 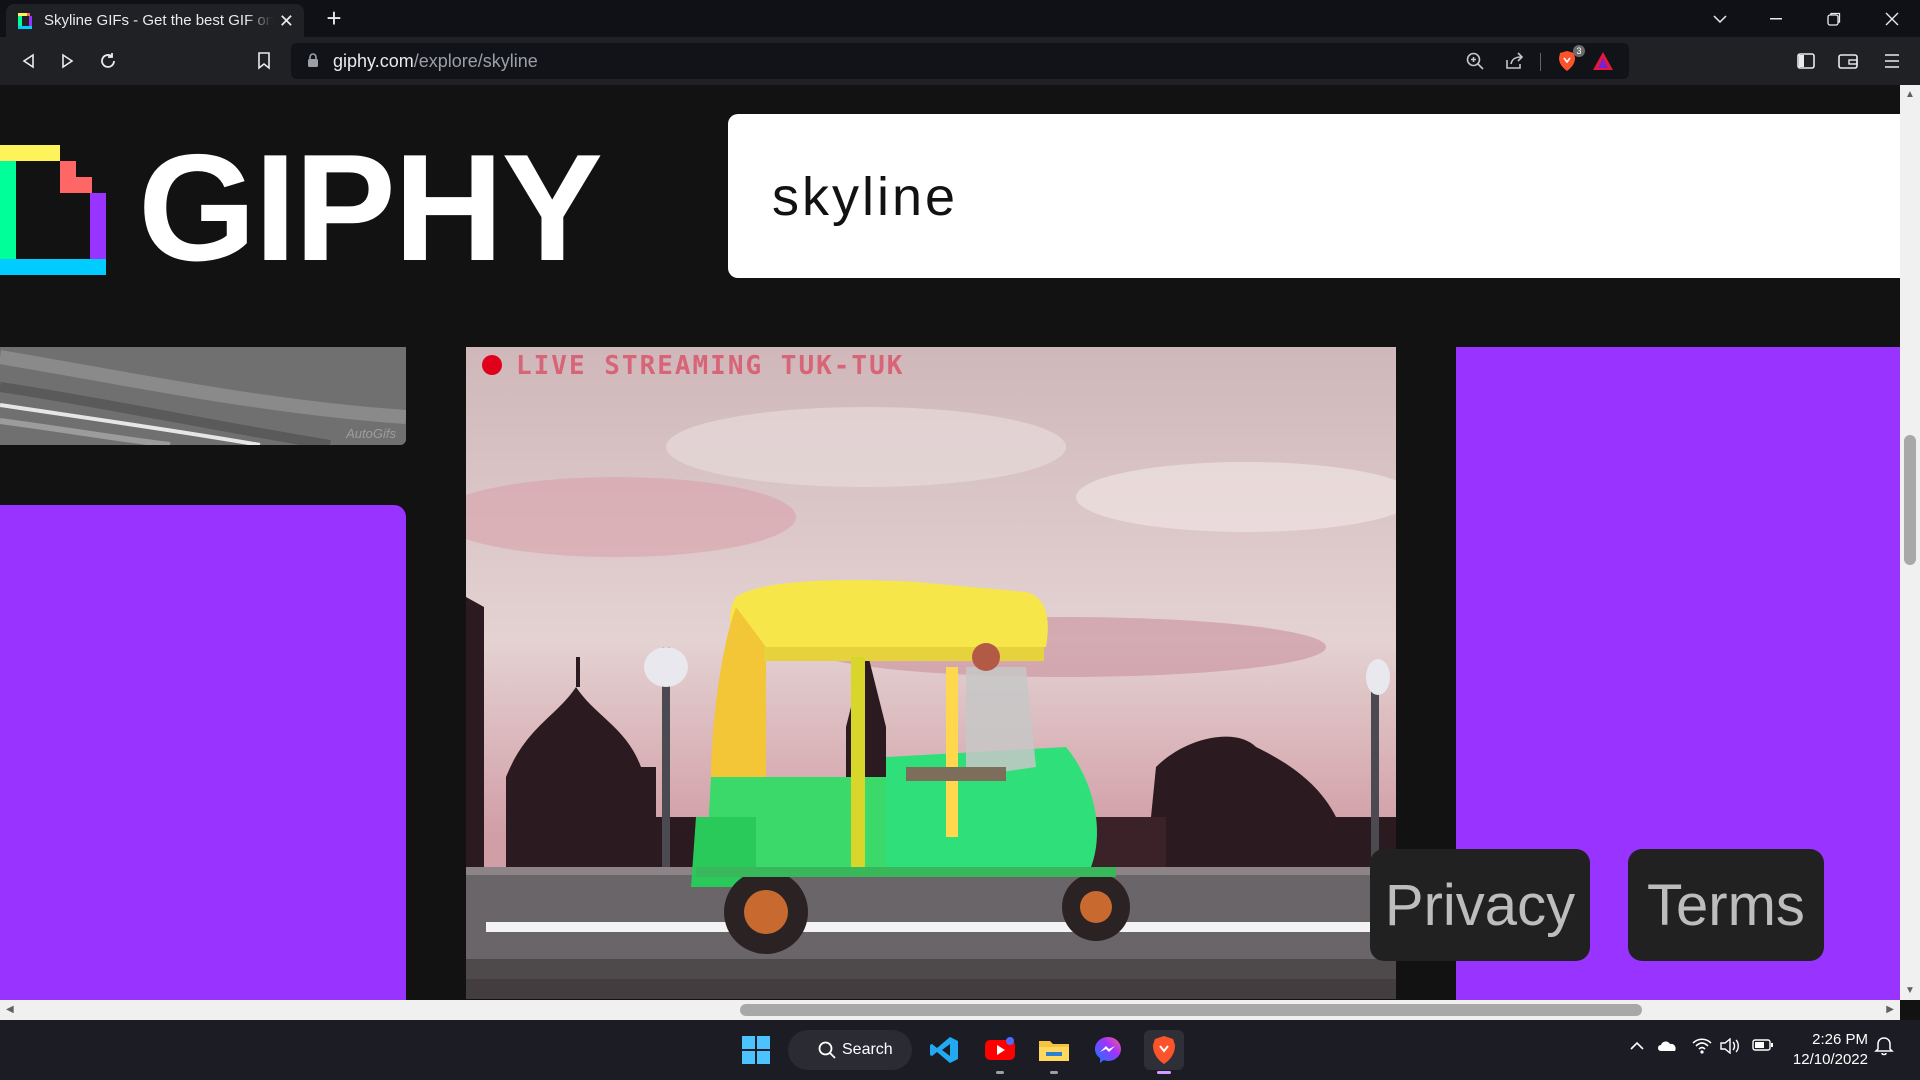 I want to click on tab-search-chevron-icon, so click(x=1720, y=18).